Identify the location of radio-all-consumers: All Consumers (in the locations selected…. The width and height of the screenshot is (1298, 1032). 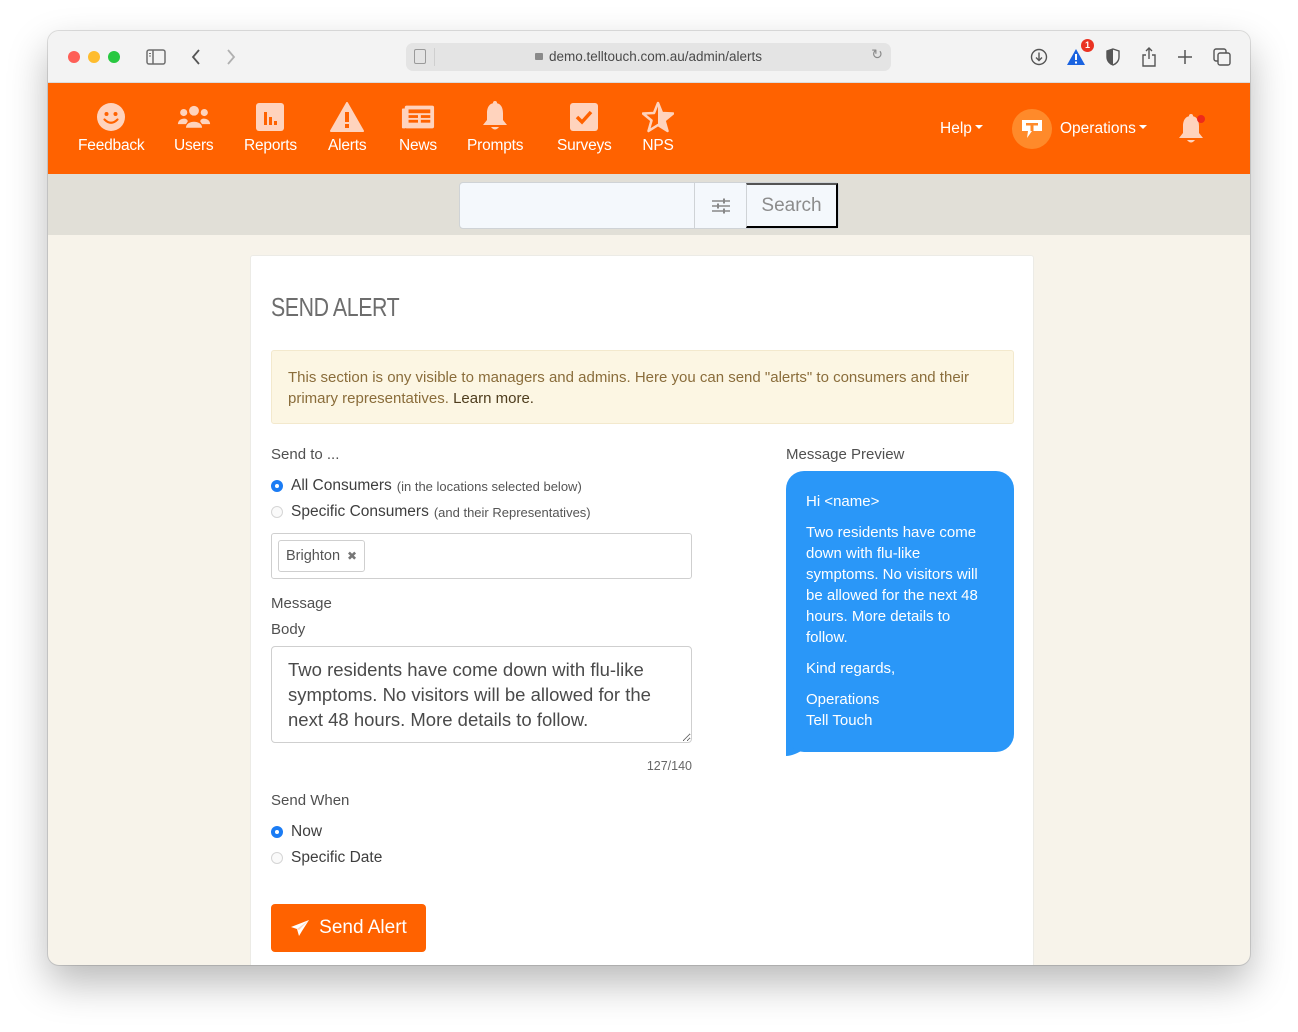
(426, 486).